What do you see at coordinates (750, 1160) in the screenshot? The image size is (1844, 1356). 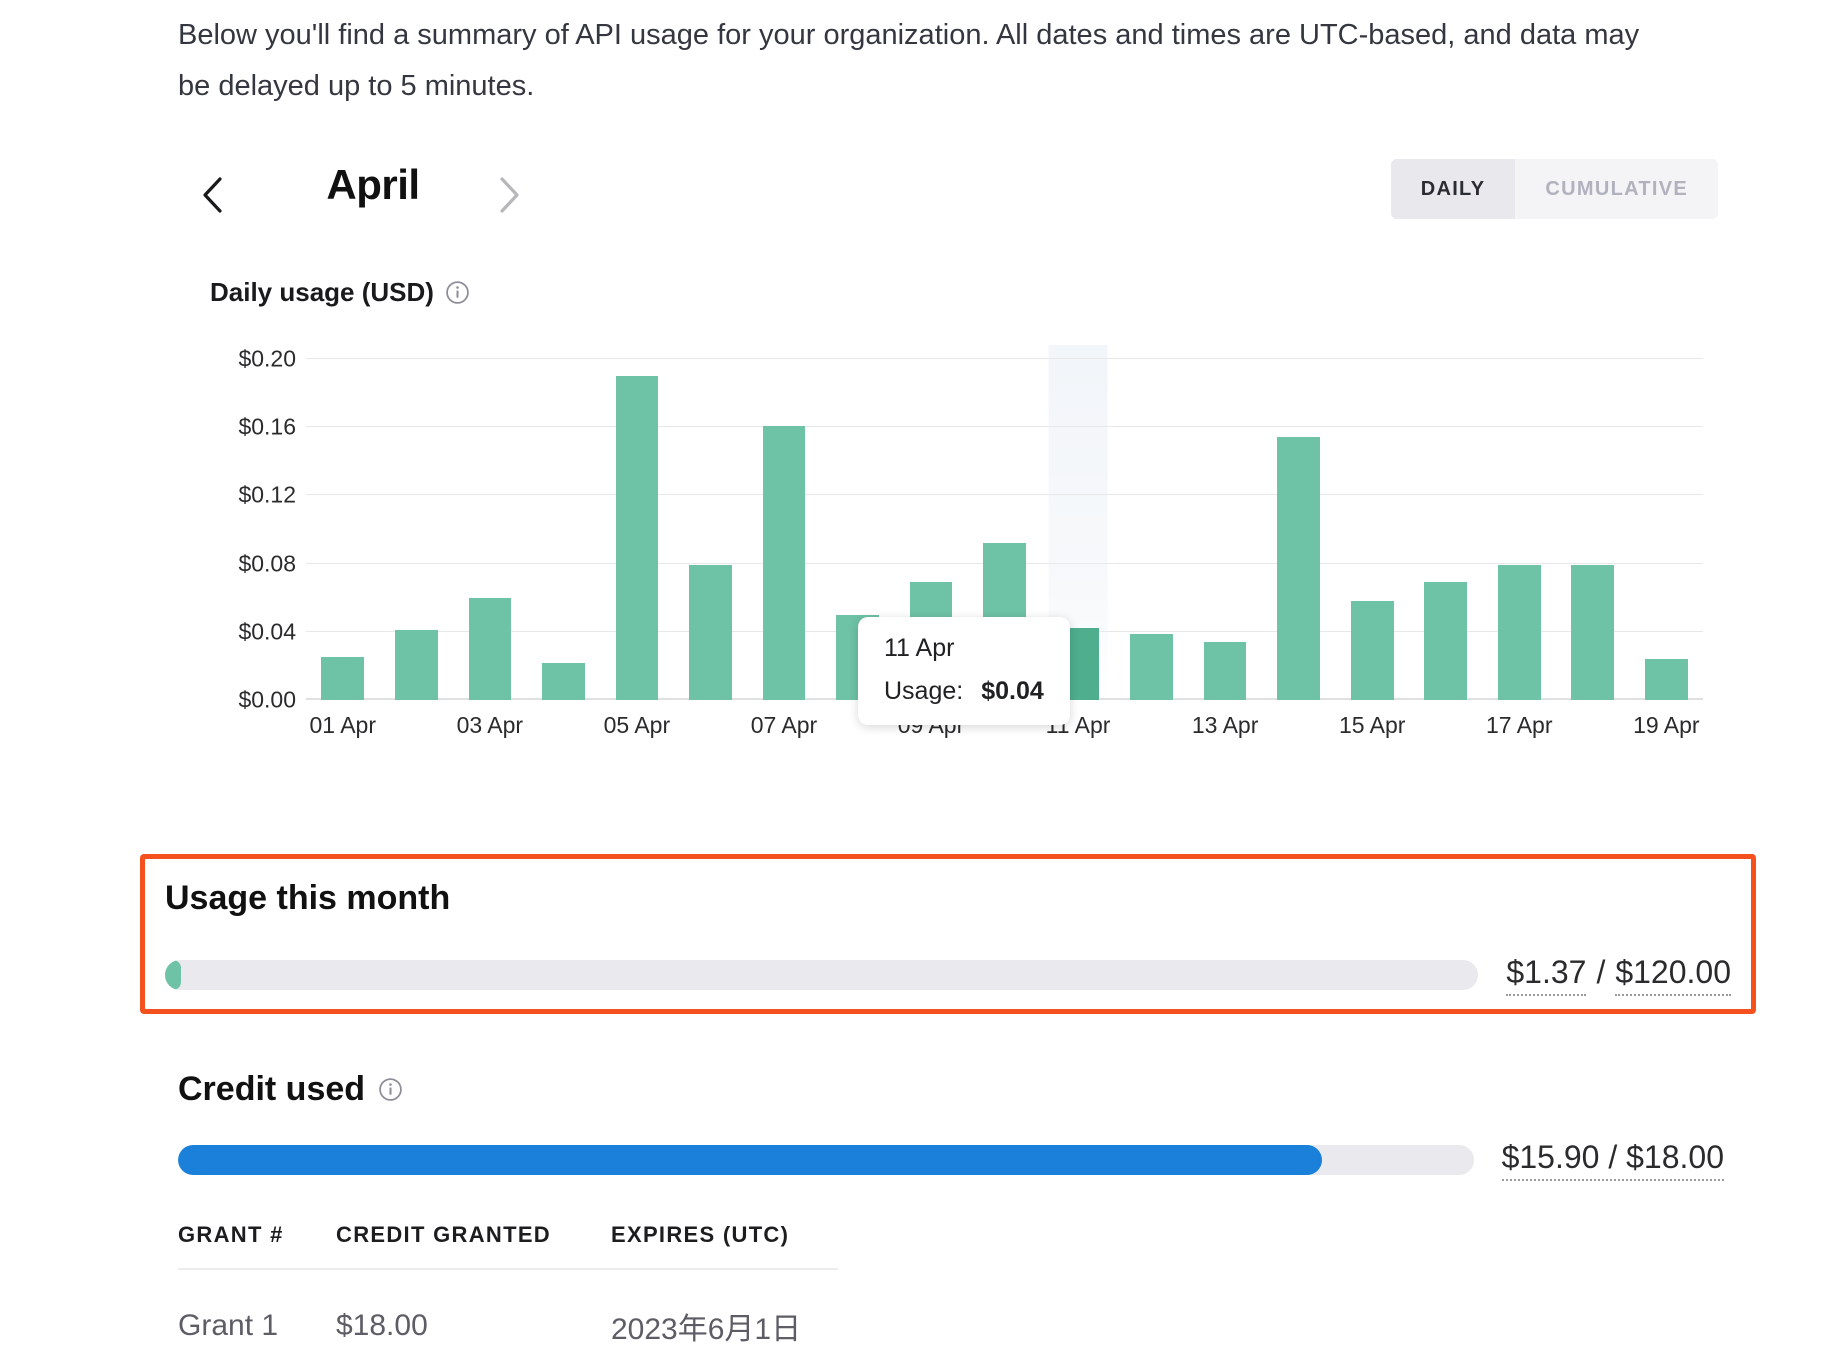 I see `credit-progress-fill` at bounding box center [750, 1160].